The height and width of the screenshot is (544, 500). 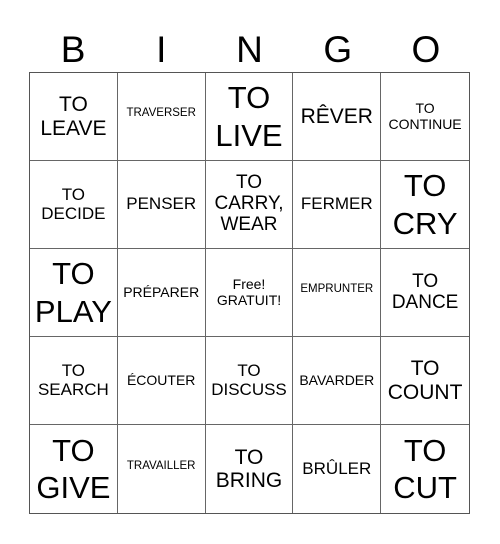 I want to click on bingo-cell: TO DANCE, so click(x=425, y=293).